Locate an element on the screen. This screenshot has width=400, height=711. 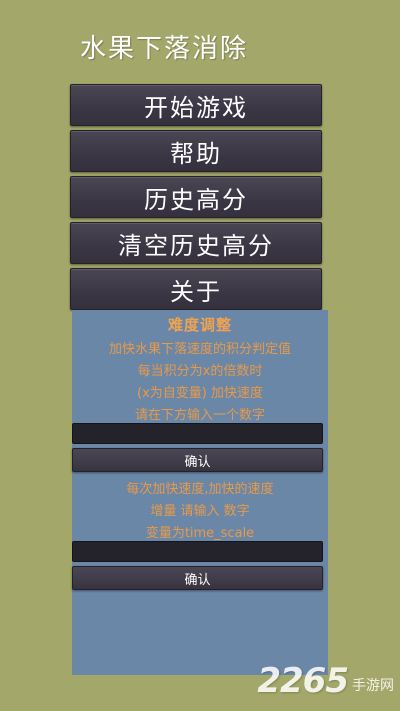
difficulty-line-4: 请在下方输入一个数字 is located at coordinates (199, 415).